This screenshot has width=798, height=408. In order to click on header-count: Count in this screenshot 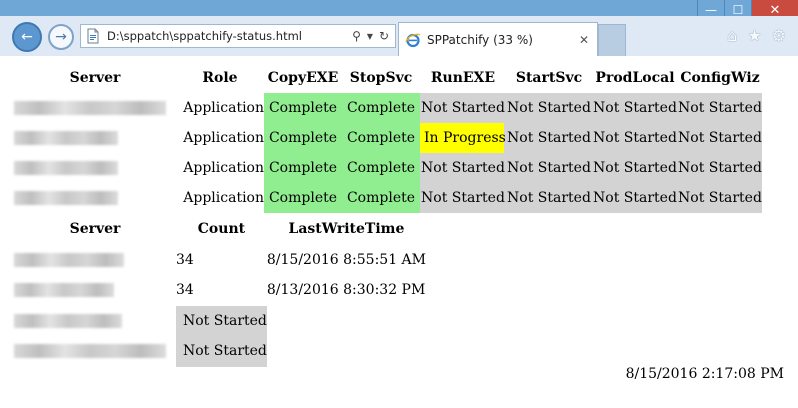, I will do `click(221, 229)`.